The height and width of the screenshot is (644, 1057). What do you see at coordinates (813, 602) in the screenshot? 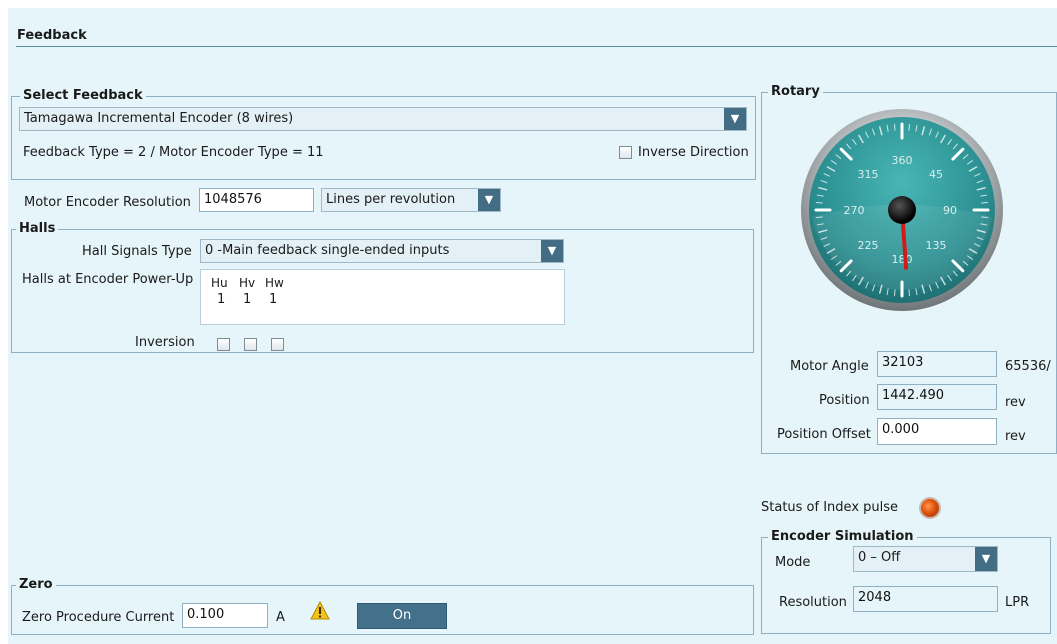
I see `sim-resolution-label: Resolution` at bounding box center [813, 602].